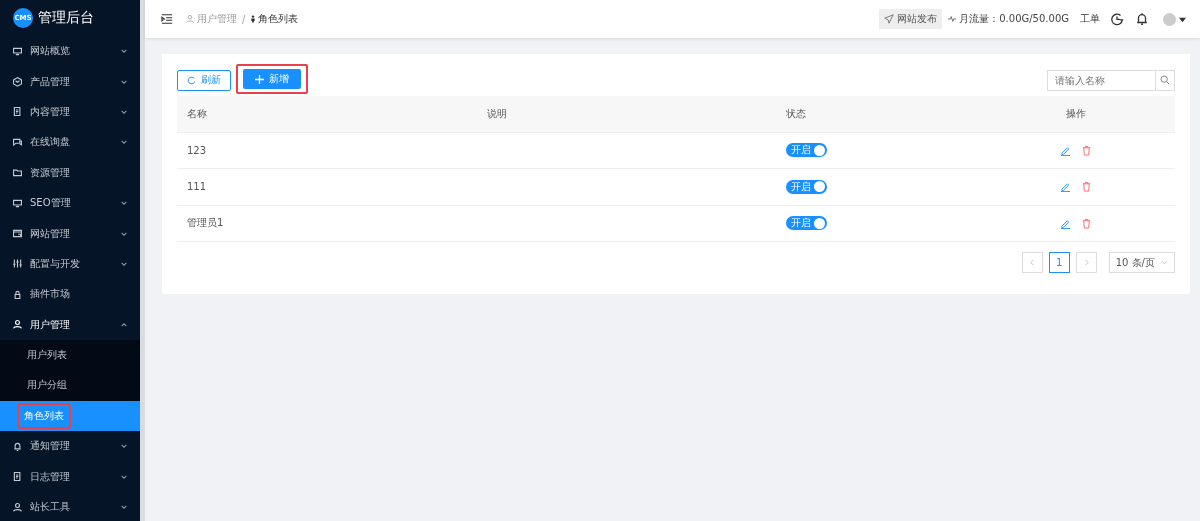  Describe the element at coordinates (253, 19) in the screenshot. I see `person-icon` at that location.